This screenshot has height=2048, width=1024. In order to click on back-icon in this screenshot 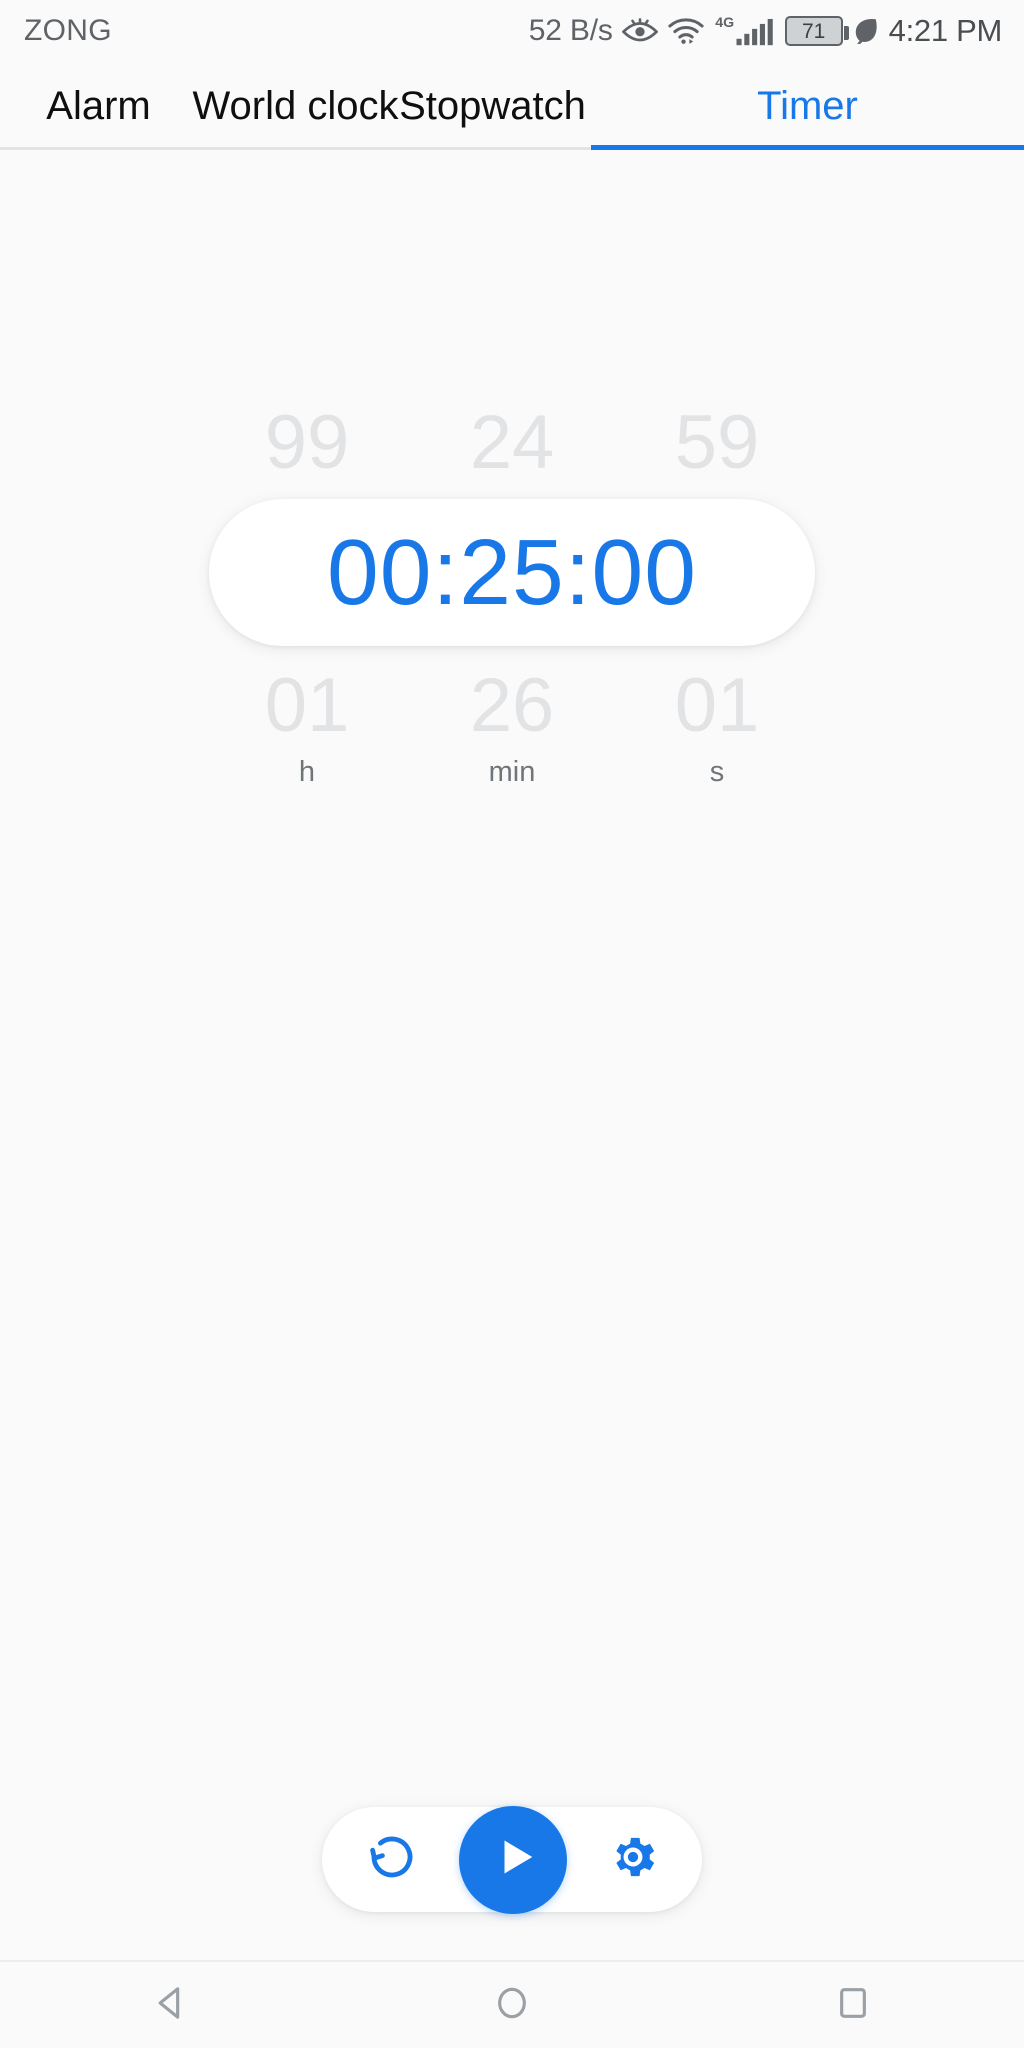, I will do `click(171, 2005)`.